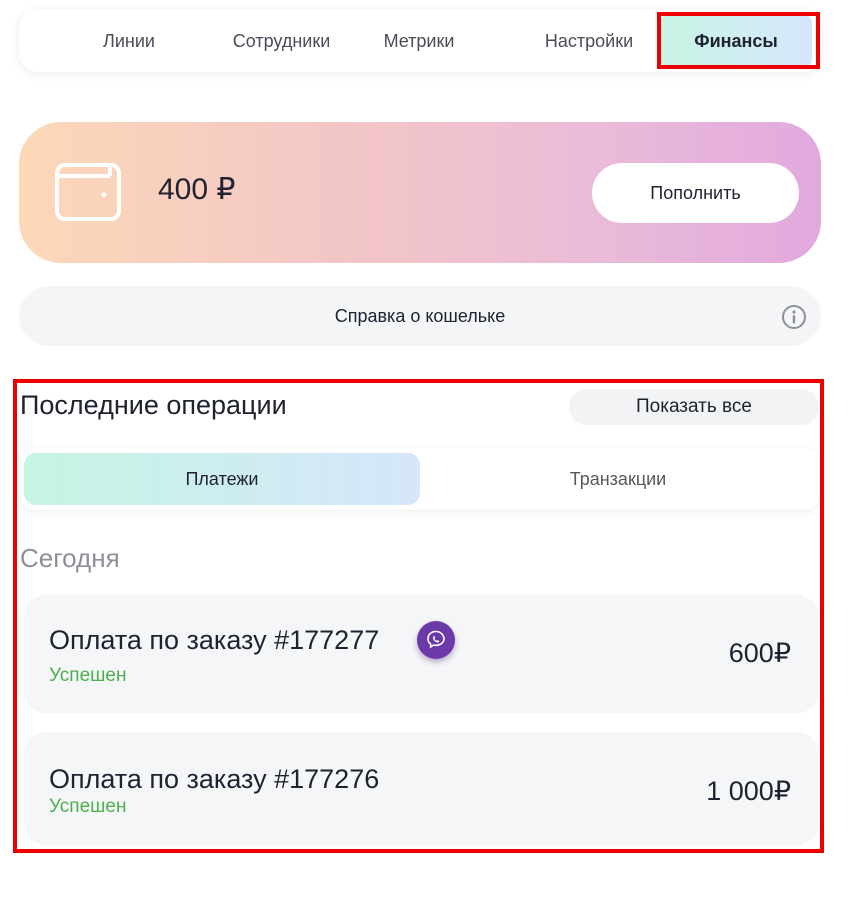 Image resolution: width=852 pixels, height=899 pixels. Describe the element at coordinates (759, 653) in the screenshot. I see `operation-amount: 600₽` at that location.